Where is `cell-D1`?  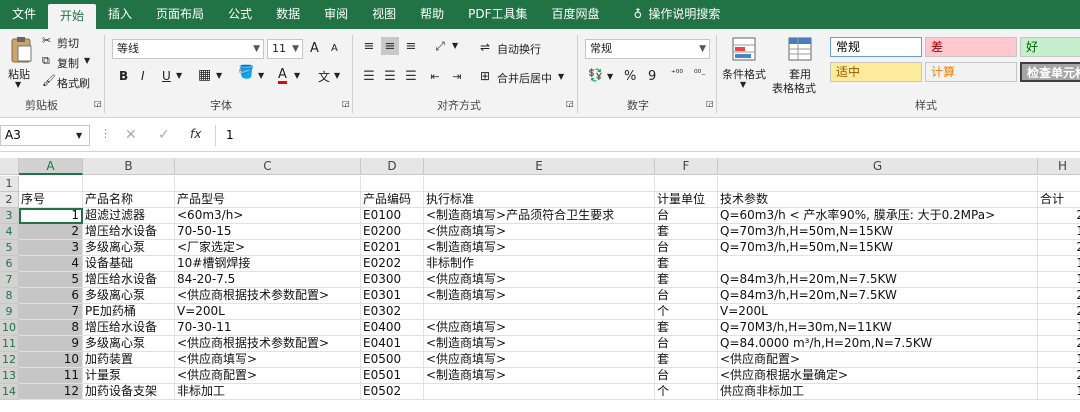
cell-D1 is located at coordinates (392, 184).